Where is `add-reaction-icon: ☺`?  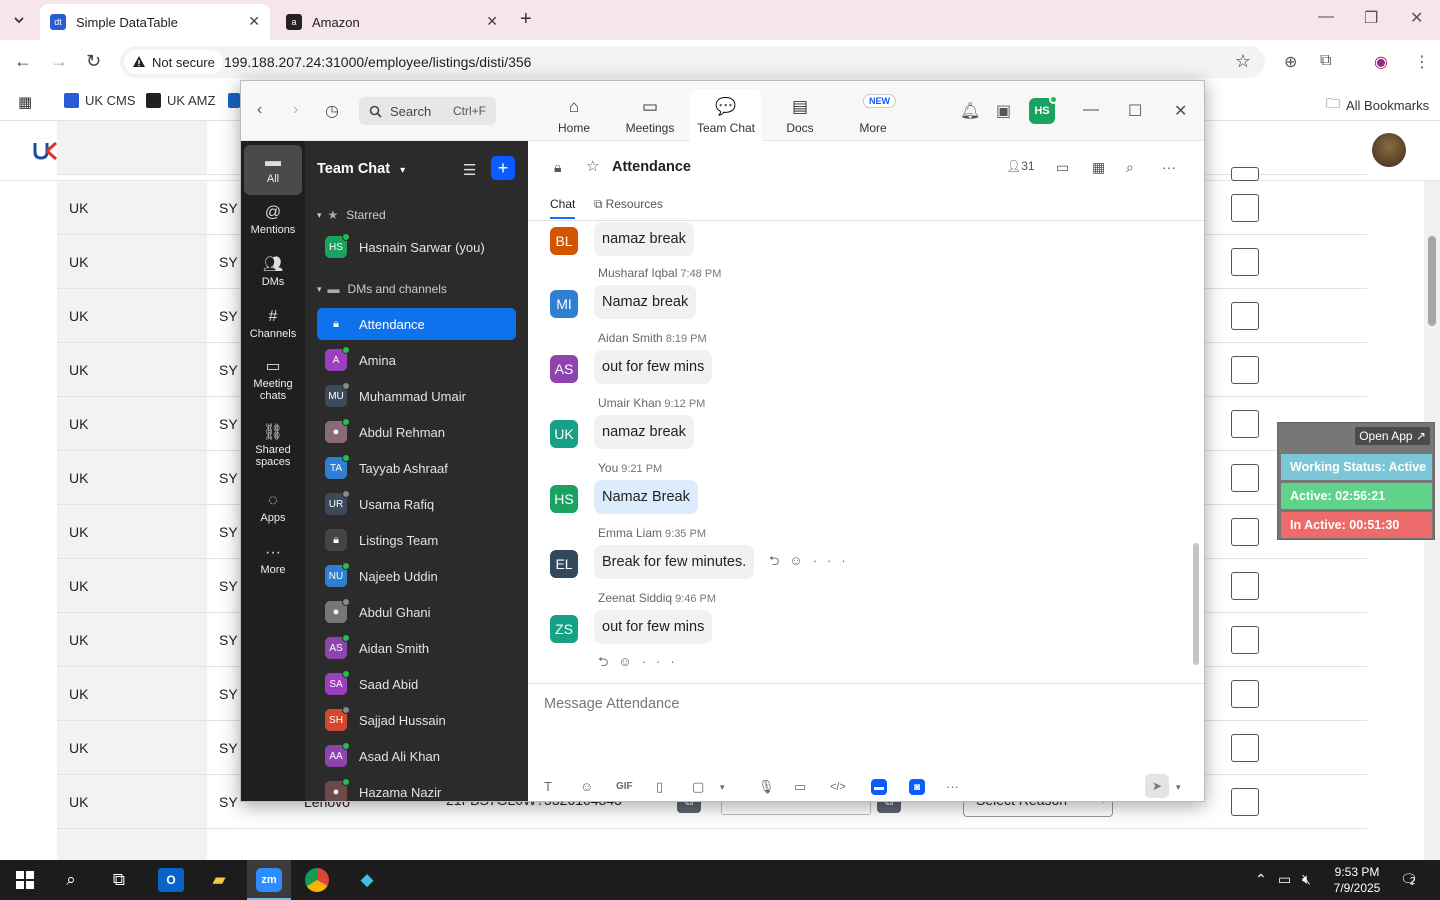
add-reaction-icon: ☺ is located at coordinates (800, 560).